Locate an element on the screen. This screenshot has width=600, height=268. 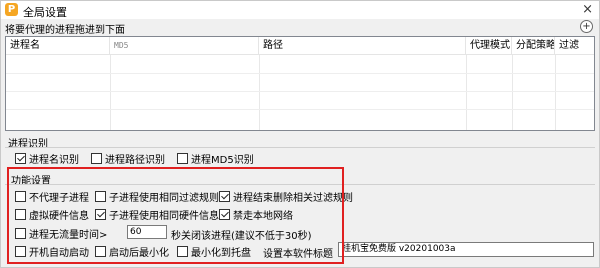
checkbox-label: 进程路径识别 is located at coordinates (135, 160).